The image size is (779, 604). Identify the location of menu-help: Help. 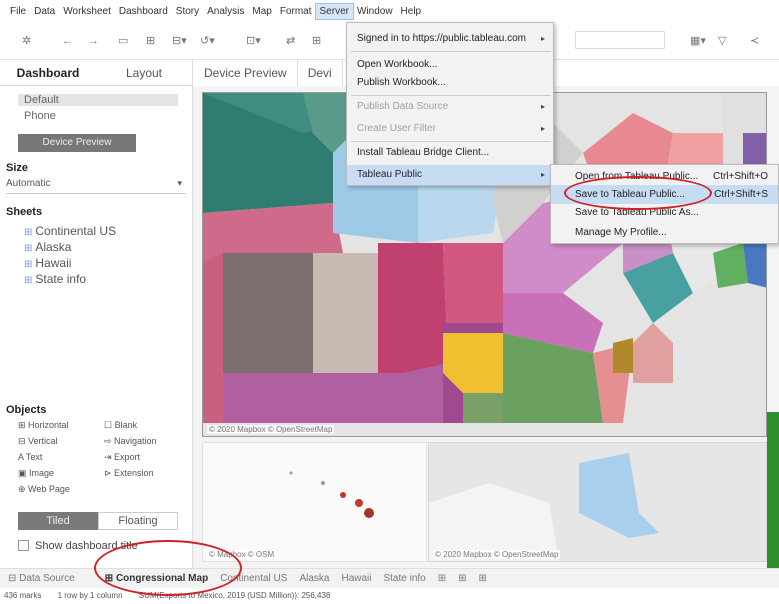
(411, 11).